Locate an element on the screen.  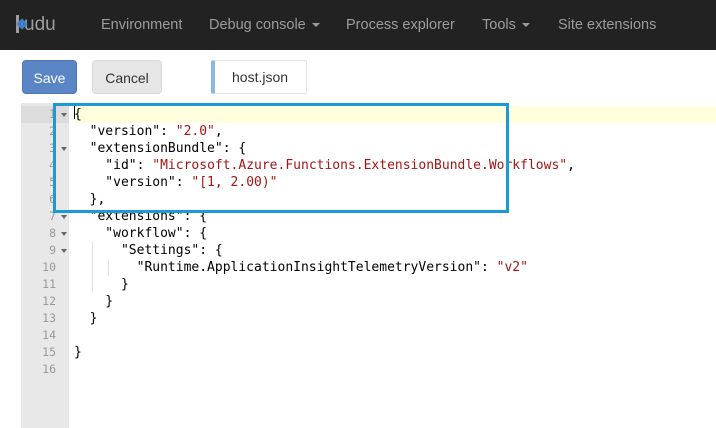
nav-process-explorer-label: Process explorer is located at coordinates (400, 25).